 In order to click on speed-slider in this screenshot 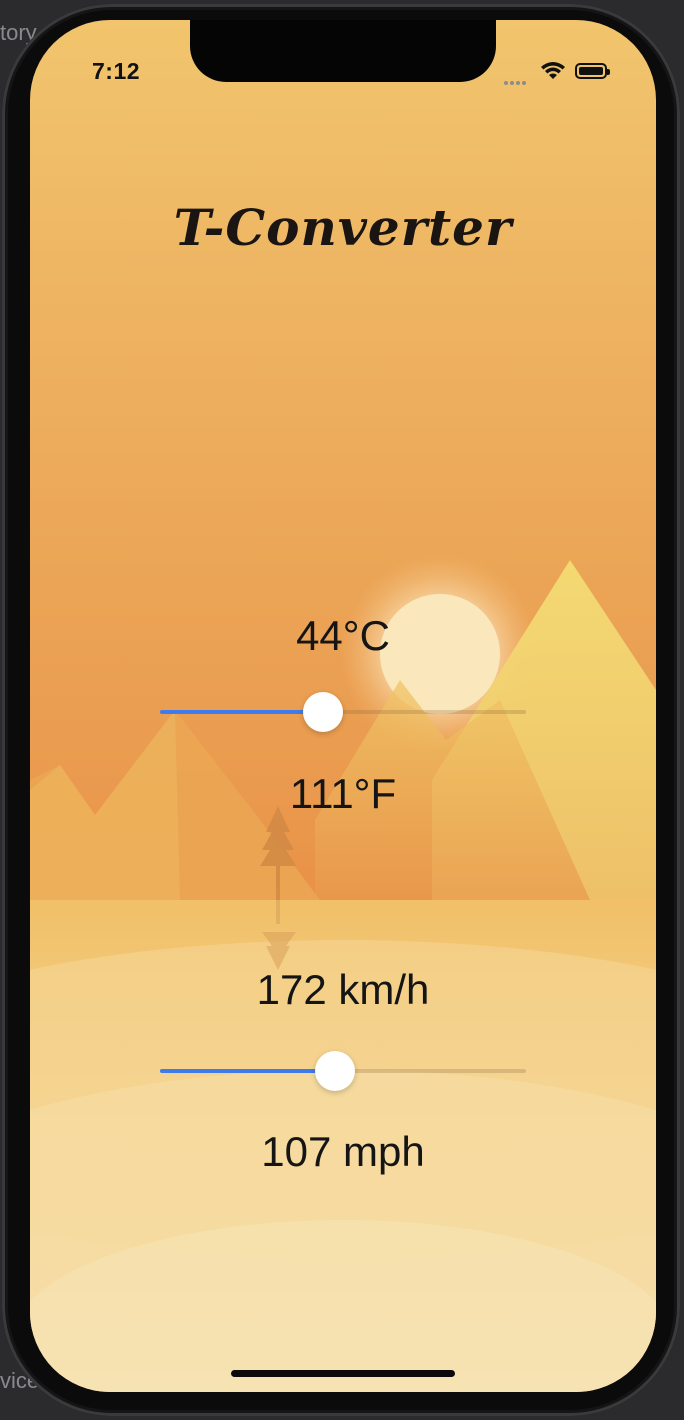, I will do `click(343, 1071)`.